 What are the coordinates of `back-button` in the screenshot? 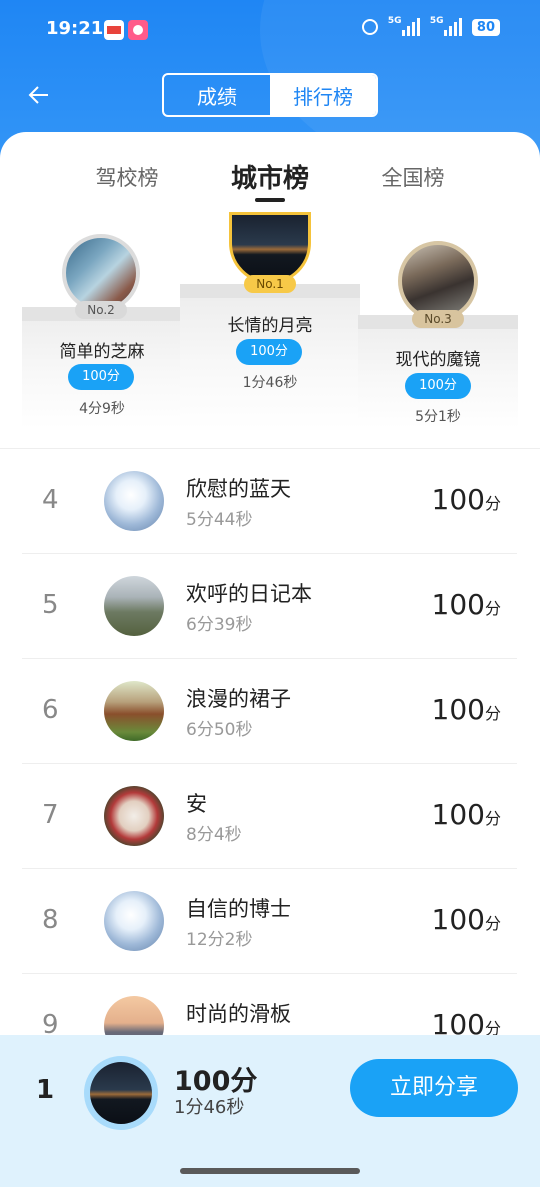 It's located at (40, 96).